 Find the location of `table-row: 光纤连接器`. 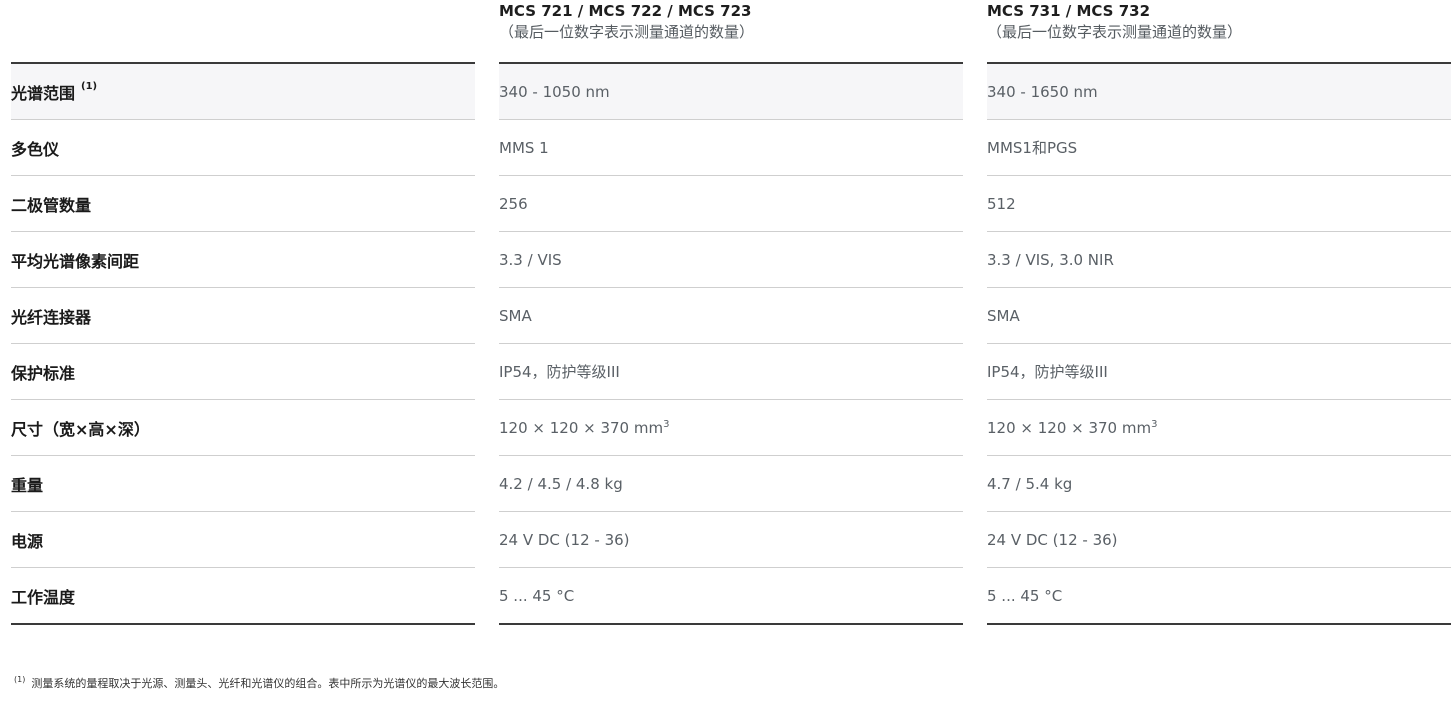

table-row: 光纤连接器 is located at coordinates (243, 316).